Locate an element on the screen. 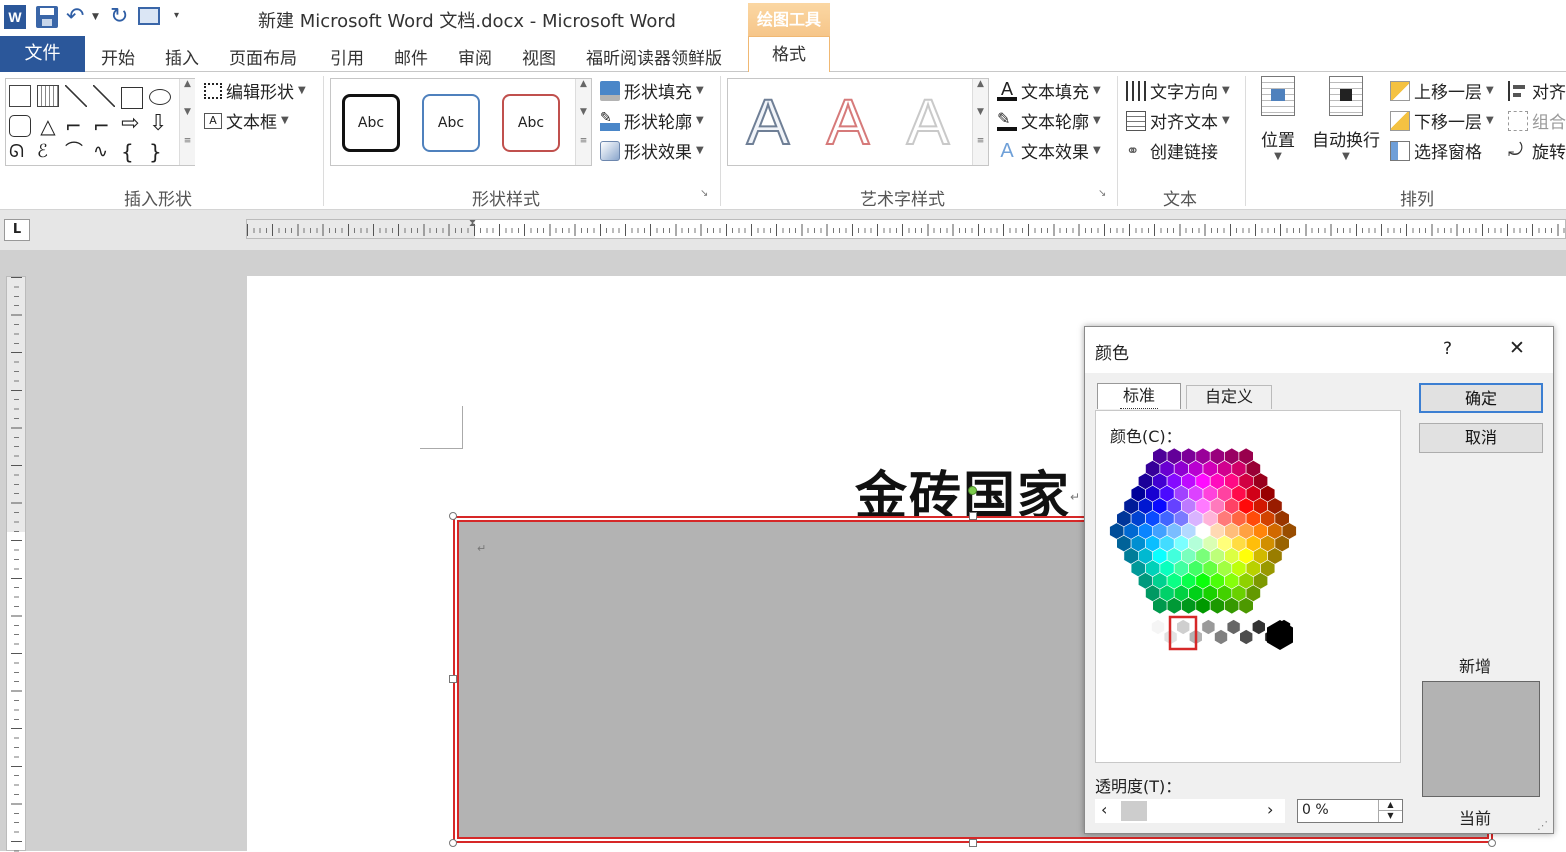 This screenshot has height=852, width=1566. text-outline-button: ✎ 文本轮廓 ▼ is located at coordinates (1049, 120).